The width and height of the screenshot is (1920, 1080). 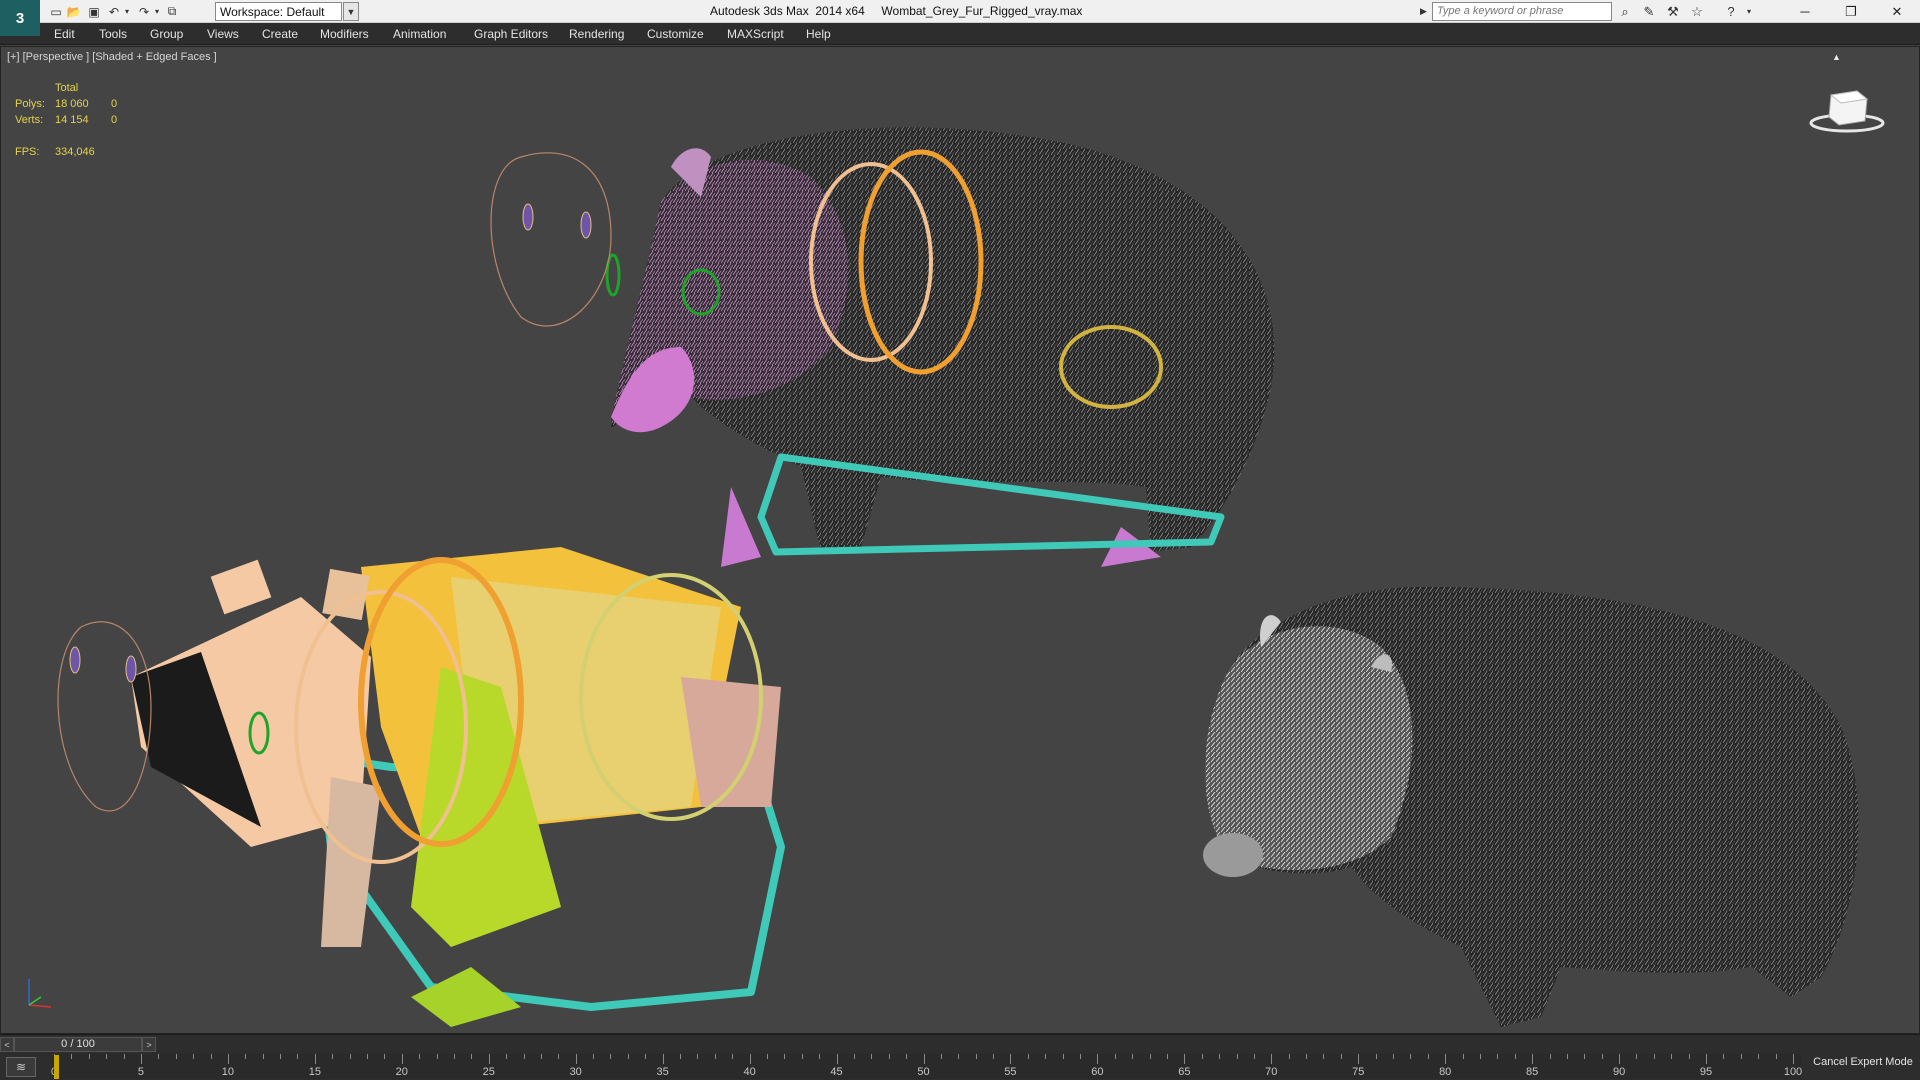 I want to click on menu-help: Help, so click(x=818, y=34).